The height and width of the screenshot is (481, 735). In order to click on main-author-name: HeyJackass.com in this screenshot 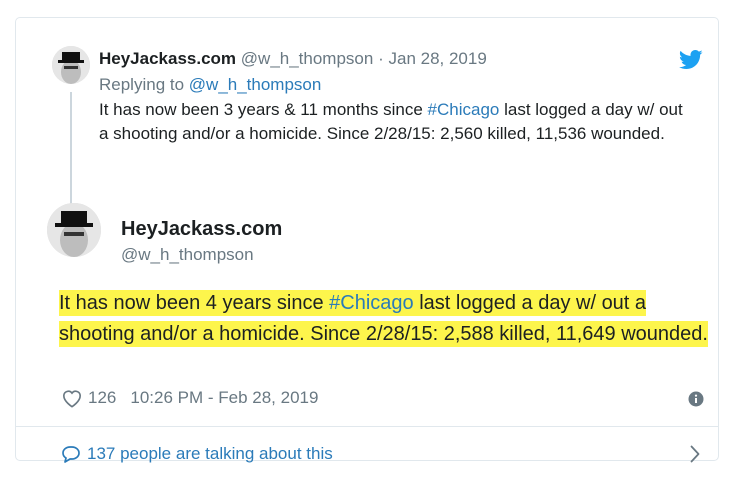, I will do `click(201, 229)`.